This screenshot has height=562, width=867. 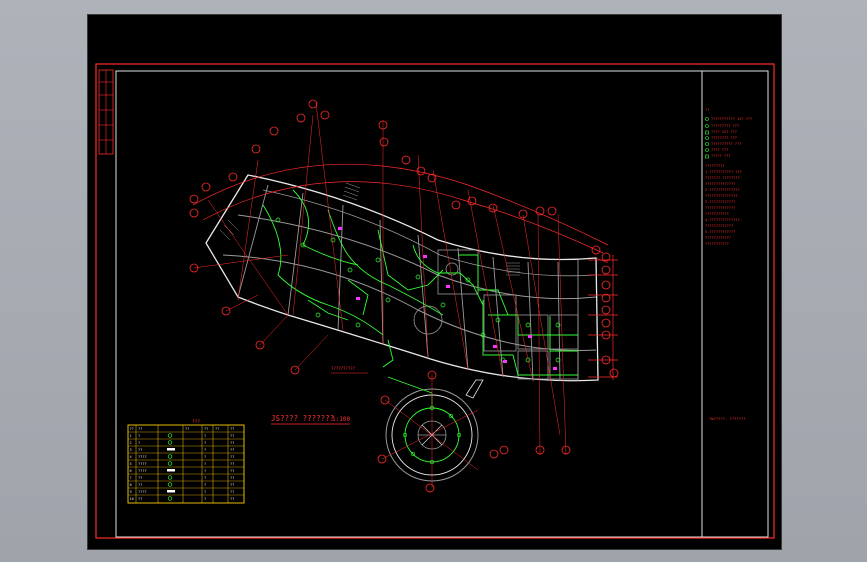 I want to click on note-item: ????? ???, so click(x=720, y=156).